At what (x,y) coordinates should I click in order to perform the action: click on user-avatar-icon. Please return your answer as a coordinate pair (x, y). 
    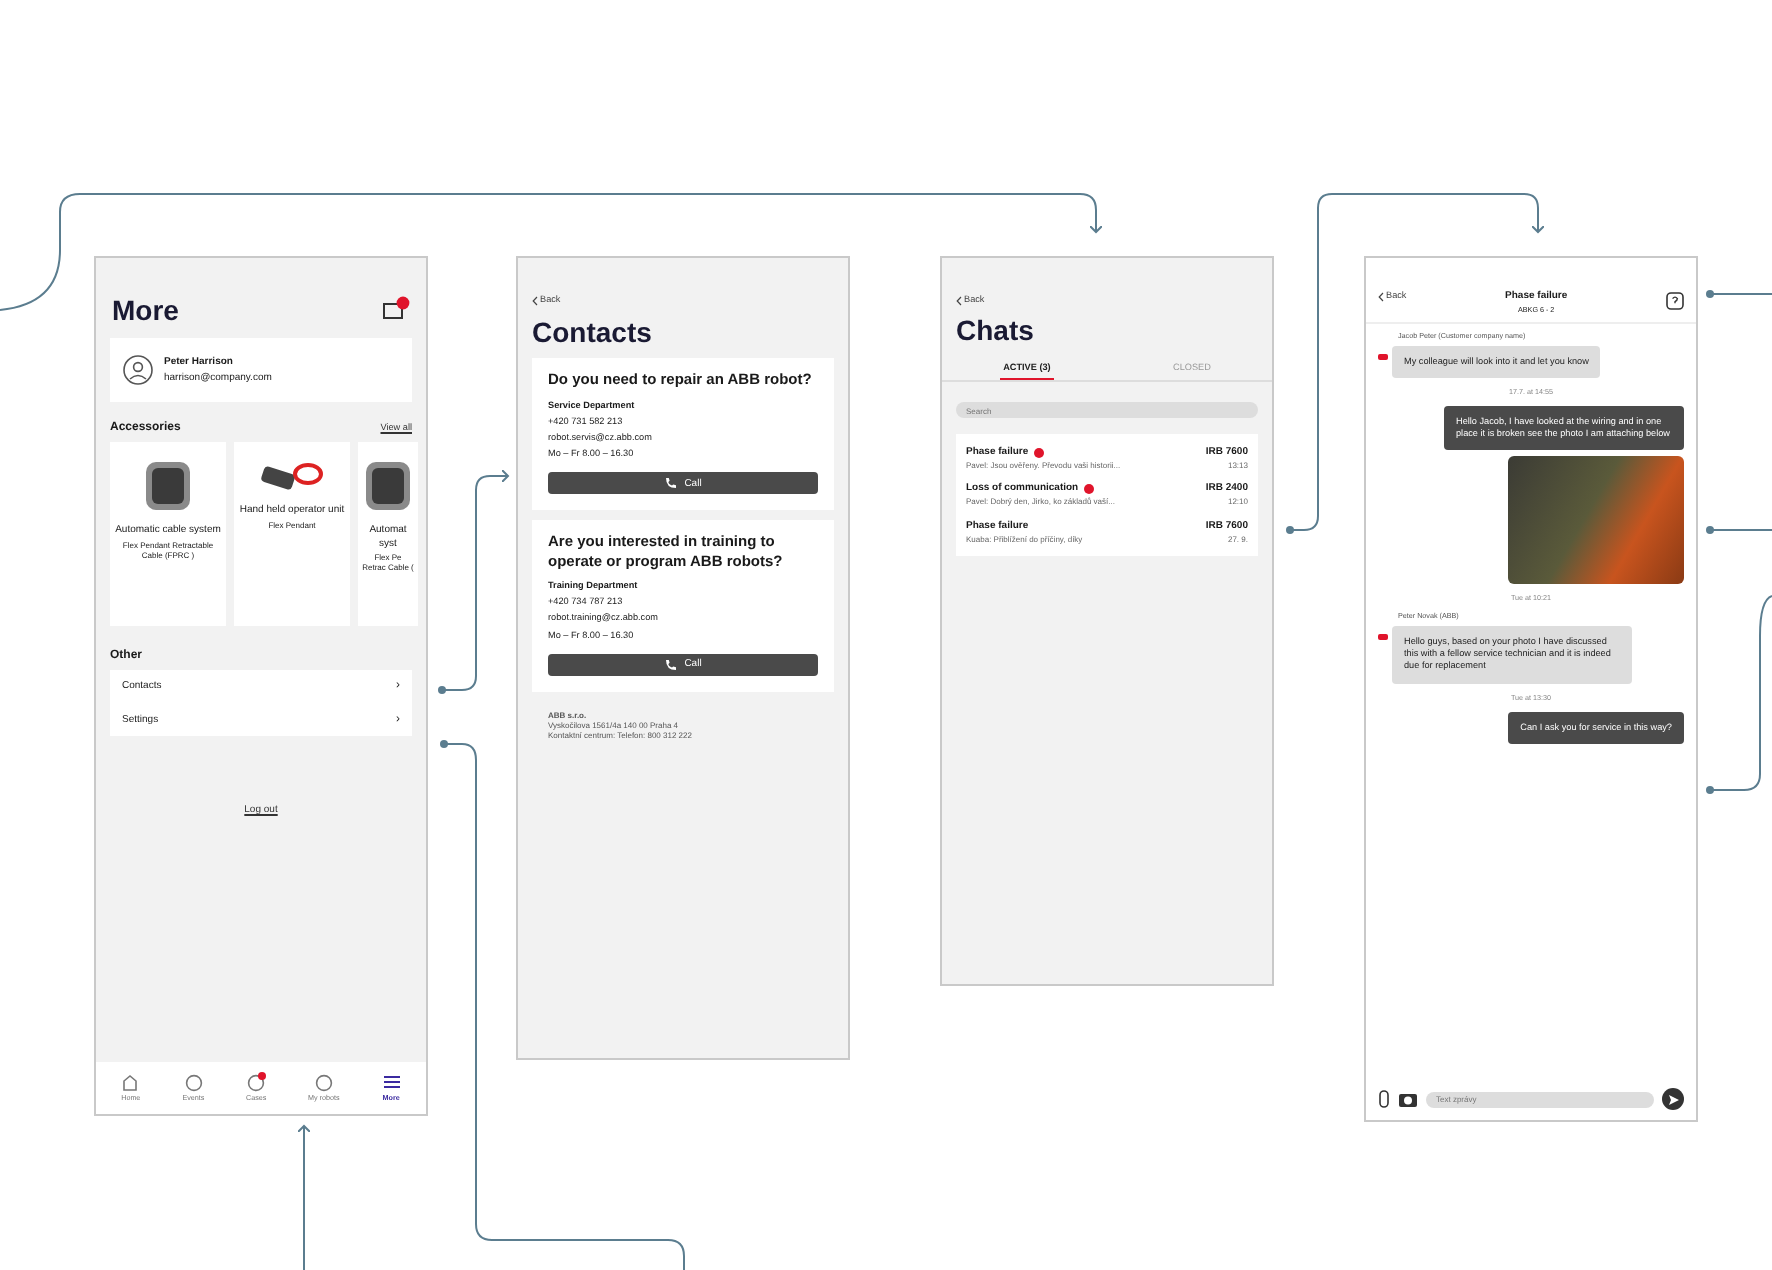
    Looking at the image, I should click on (138, 370).